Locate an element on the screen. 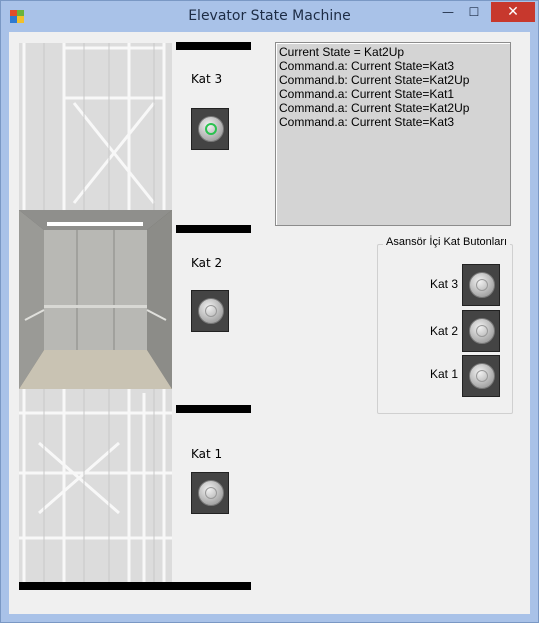 Image resolution: width=539 pixels, height=623 pixels. log-line: Current State = Kat2Up is located at coordinates (342, 52).